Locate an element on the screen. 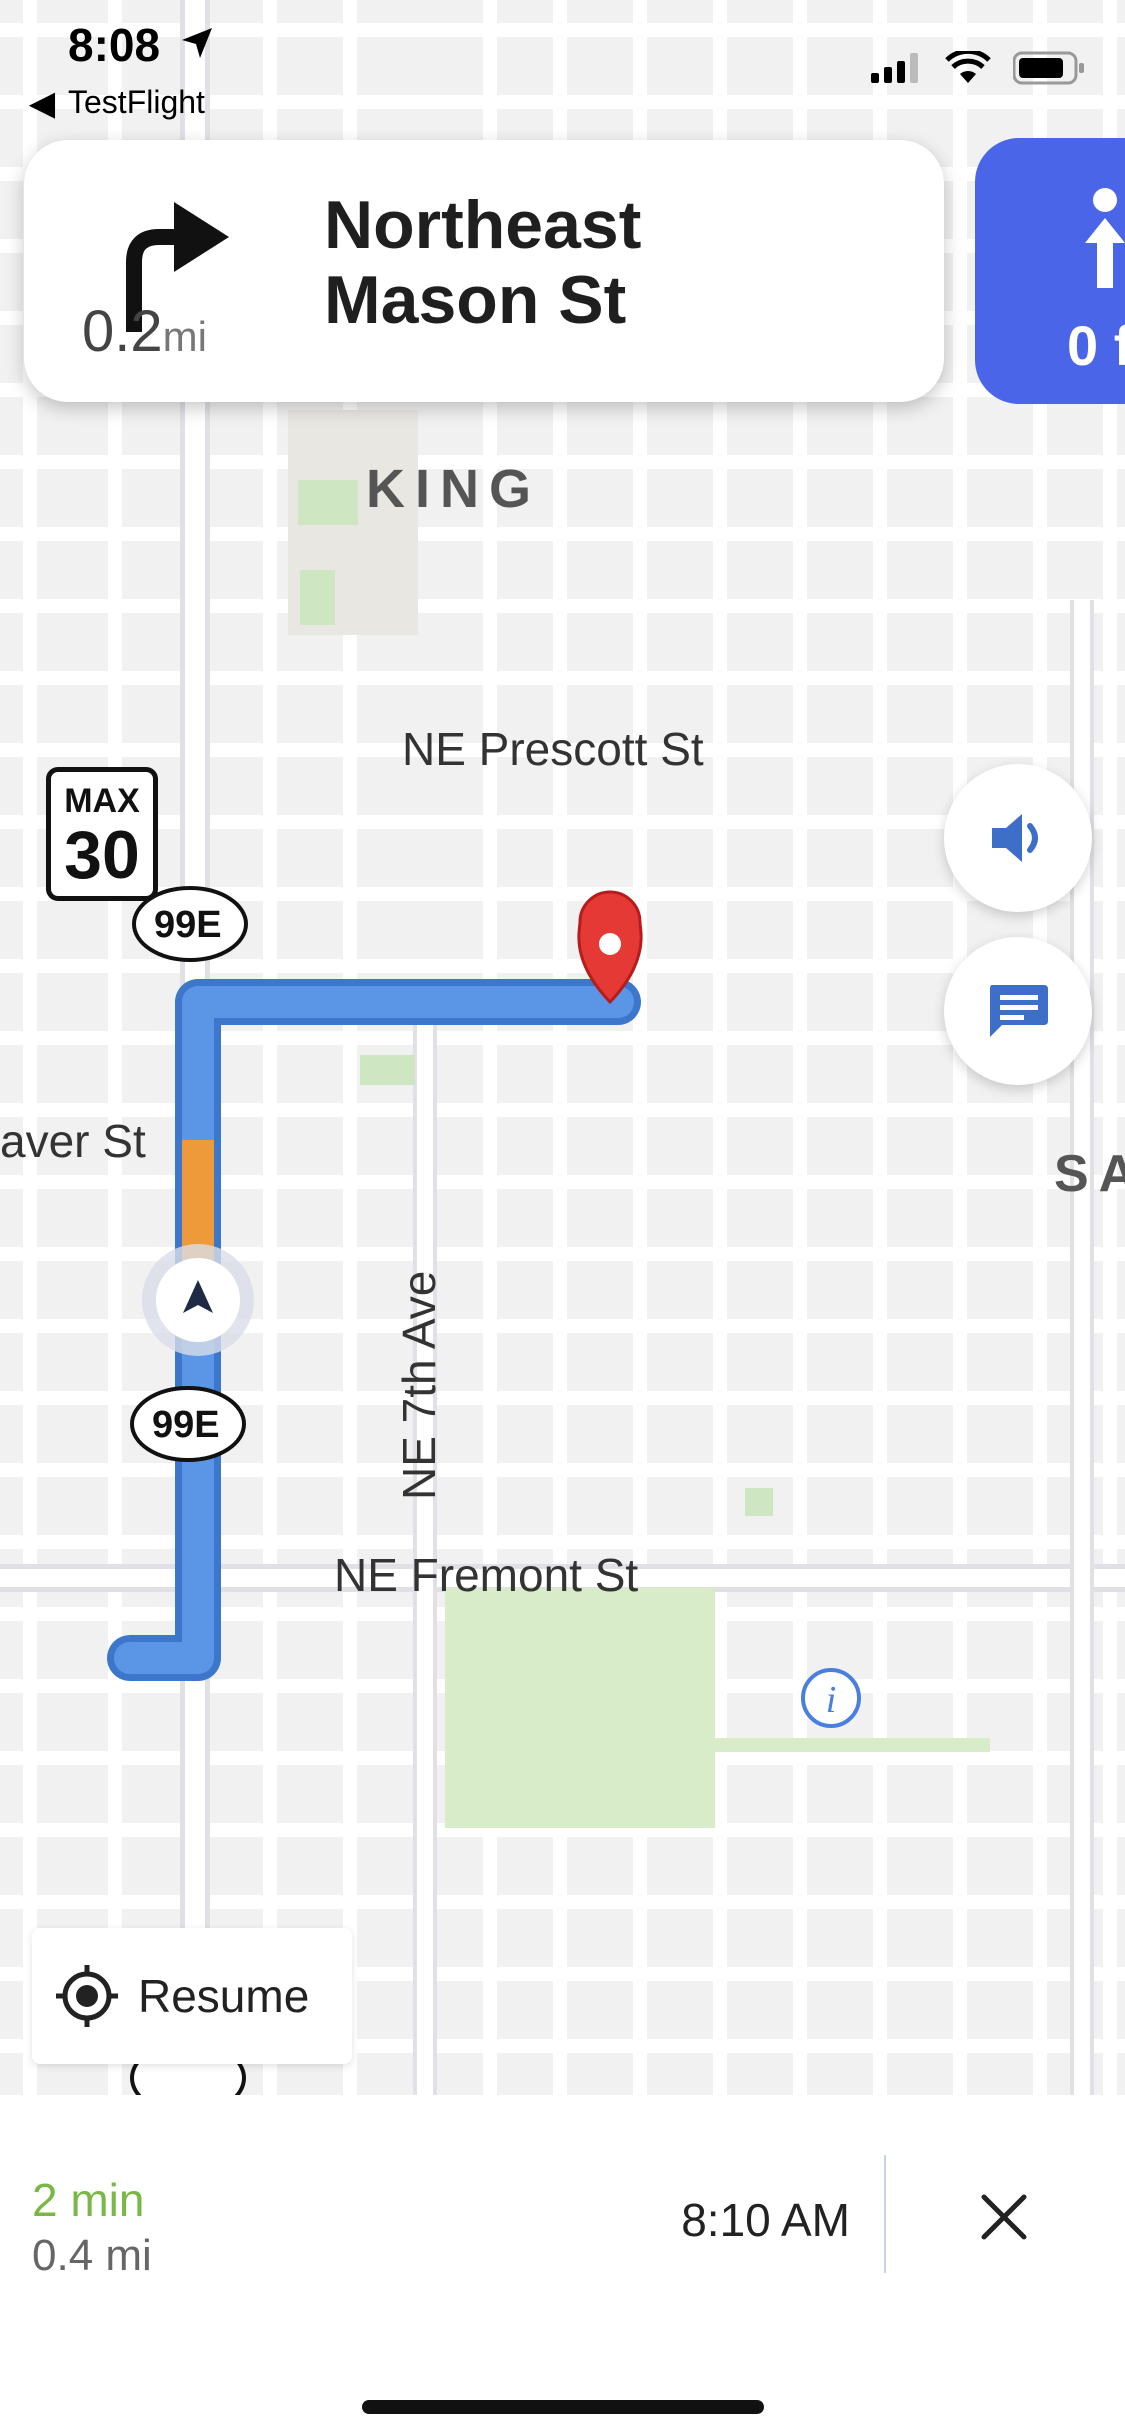  next-maneuver-card: 0 f is located at coordinates (1050, 271).